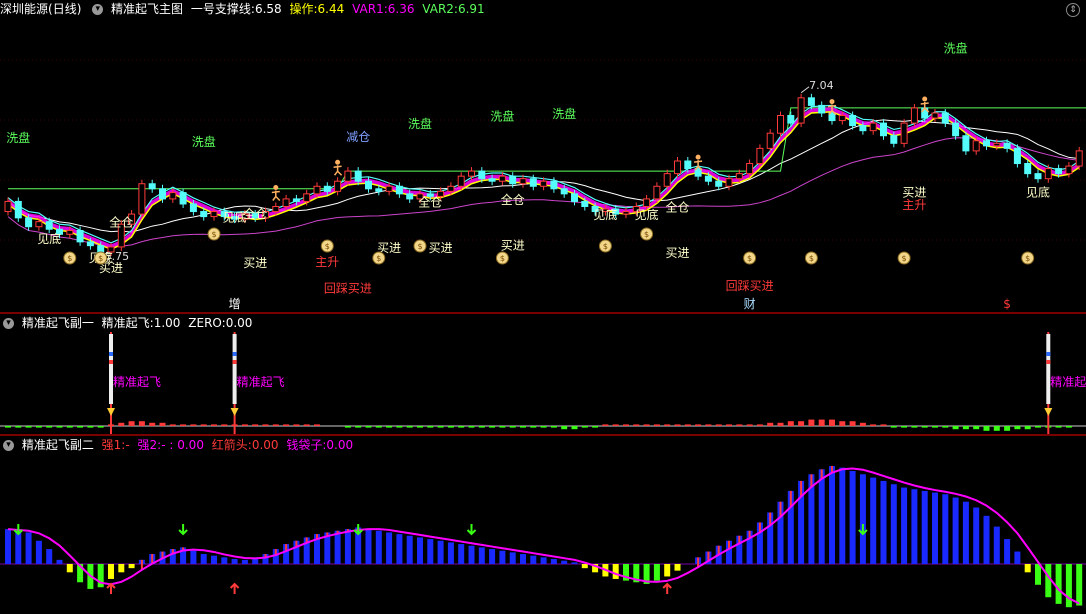 This screenshot has height=614, width=1086. What do you see at coordinates (255, 213) in the screenshot?
I see `signal-label: 全仓` at bounding box center [255, 213].